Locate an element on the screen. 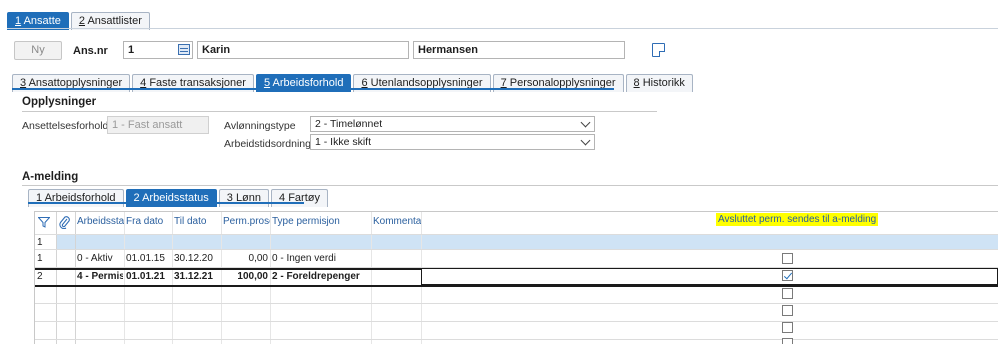 This screenshot has height=344, width=998. tab-amelding-arbeidsstatus: 2 Arbeidsstatus is located at coordinates (171, 198).